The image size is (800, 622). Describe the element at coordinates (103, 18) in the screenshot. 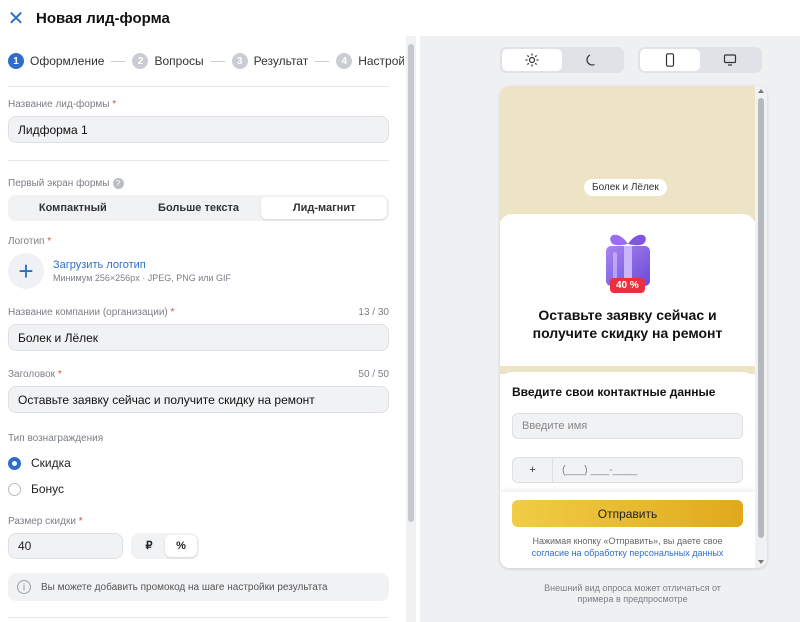

I see `page-title: Новая лид-форма` at that location.